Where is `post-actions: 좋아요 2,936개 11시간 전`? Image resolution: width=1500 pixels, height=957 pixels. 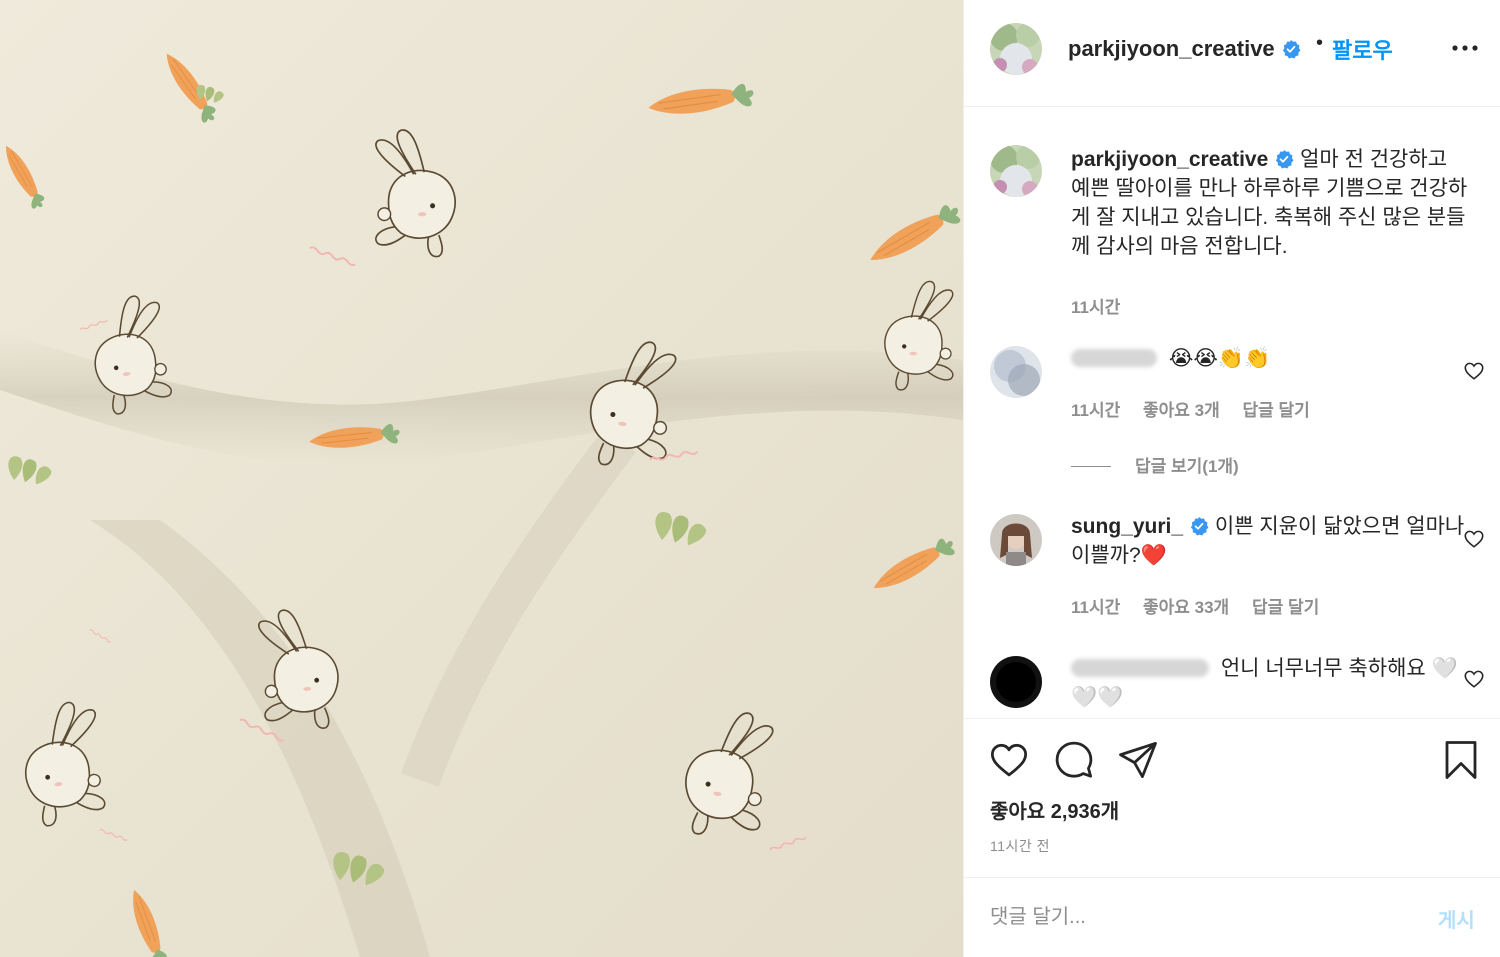
post-actions: 좋아요 2,936개 11시간 전 is located at coordinates (1232, 798).